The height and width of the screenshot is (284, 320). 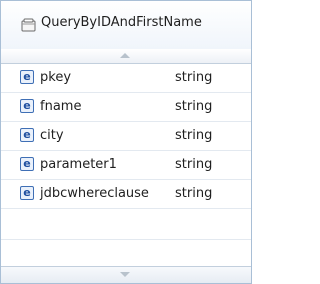 What do you see at coordinates (126, 136) in the screenshot?
I see `field-row-city: e city string` at bounding box center [126, 136].